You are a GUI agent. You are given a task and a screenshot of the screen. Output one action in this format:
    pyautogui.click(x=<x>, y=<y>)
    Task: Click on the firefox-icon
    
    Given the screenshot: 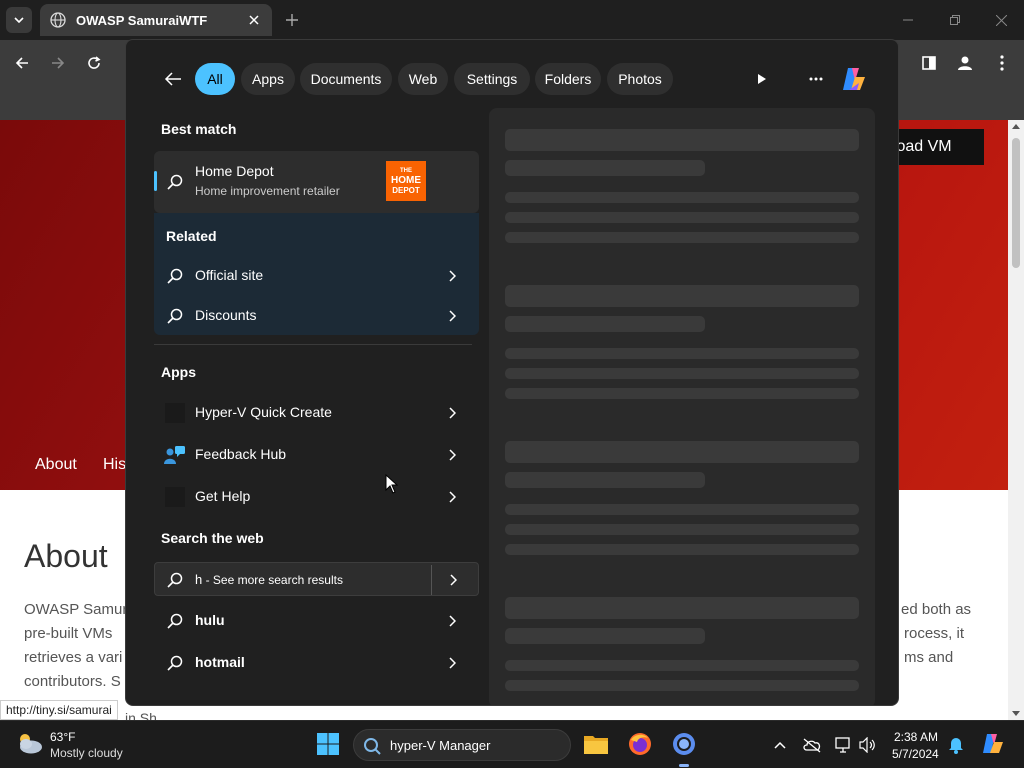 What is the action you would take?
    pyautogui.click(x=640, y=744)
    